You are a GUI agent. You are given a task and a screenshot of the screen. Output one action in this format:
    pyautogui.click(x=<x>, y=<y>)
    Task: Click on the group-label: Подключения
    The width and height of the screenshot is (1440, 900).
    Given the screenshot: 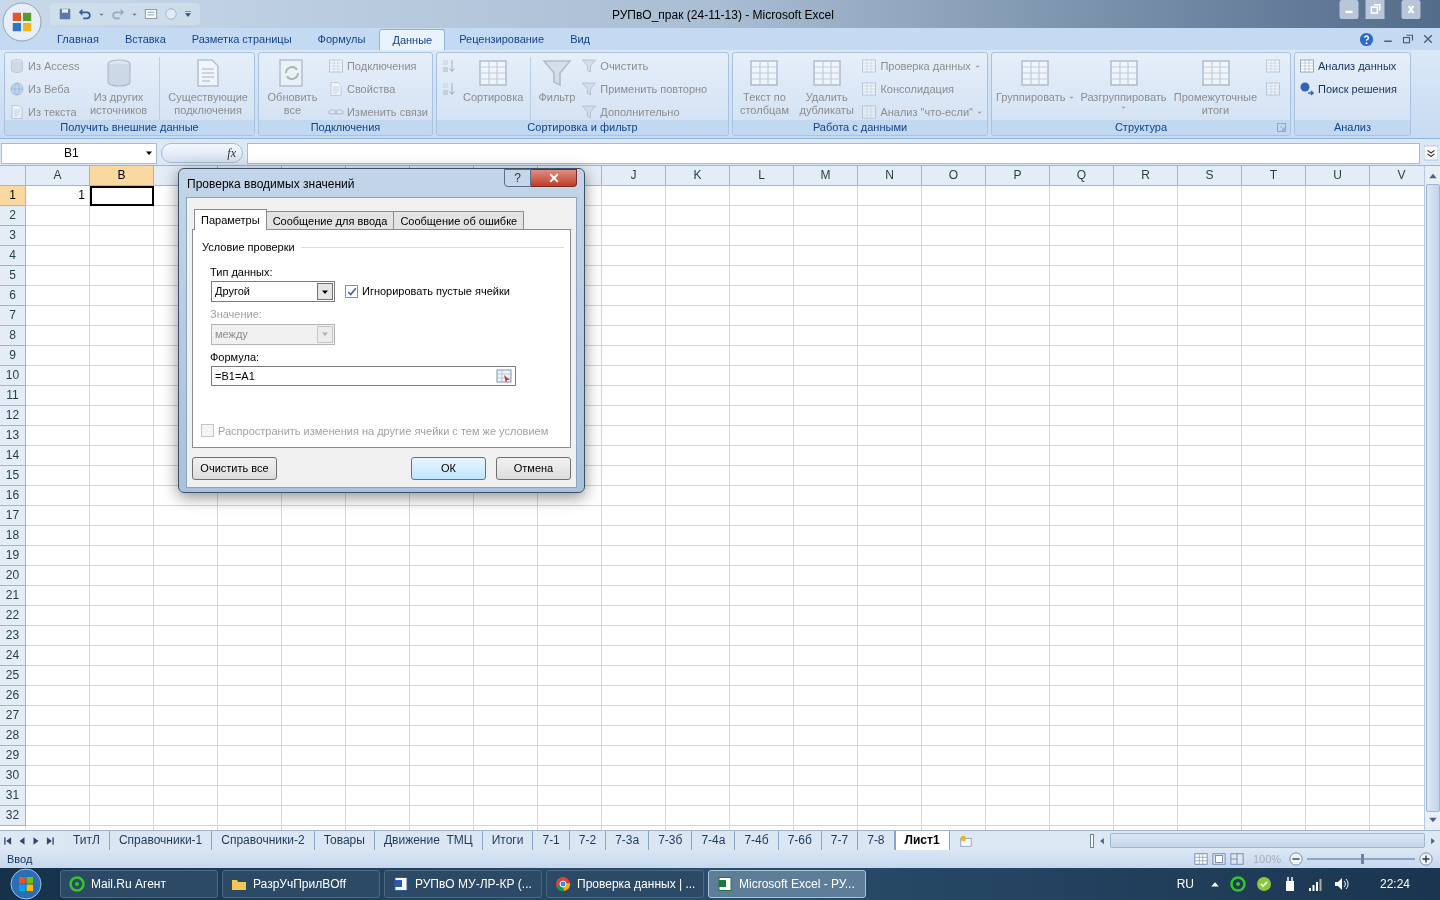 What is the action you would take?
    pyautogui.click(x=345, y=127)
    